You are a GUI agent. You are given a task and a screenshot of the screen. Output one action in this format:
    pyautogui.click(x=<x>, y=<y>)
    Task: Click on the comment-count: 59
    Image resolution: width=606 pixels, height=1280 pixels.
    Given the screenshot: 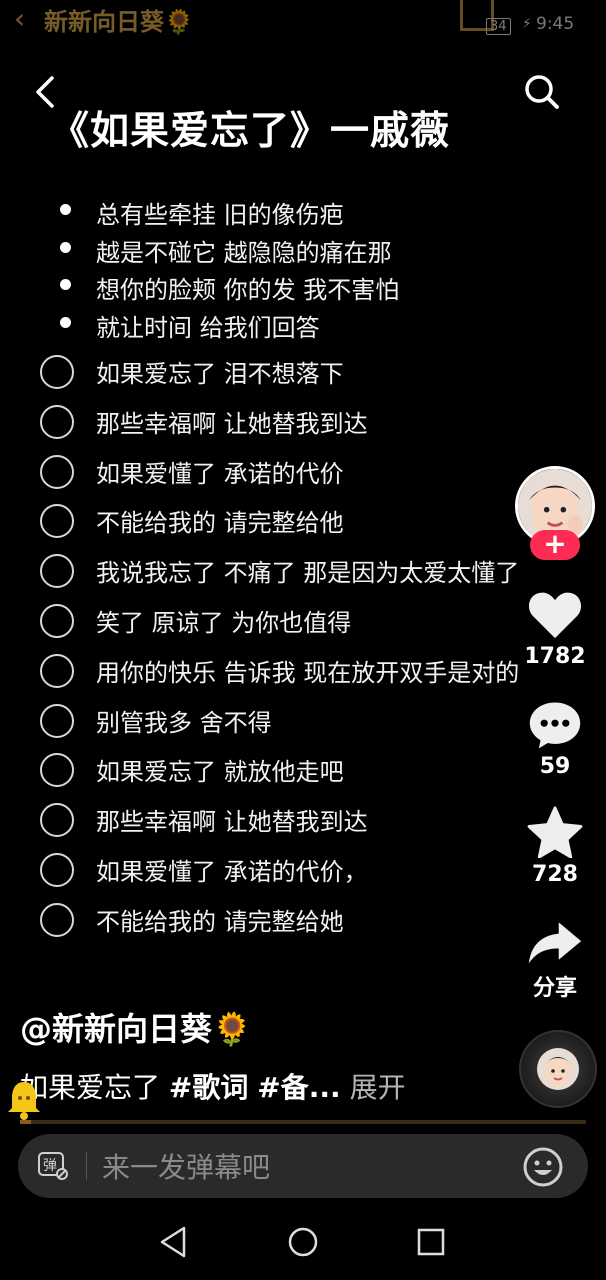 What is the action you would take?
    pyautogui.click(x=555, y=766)
    